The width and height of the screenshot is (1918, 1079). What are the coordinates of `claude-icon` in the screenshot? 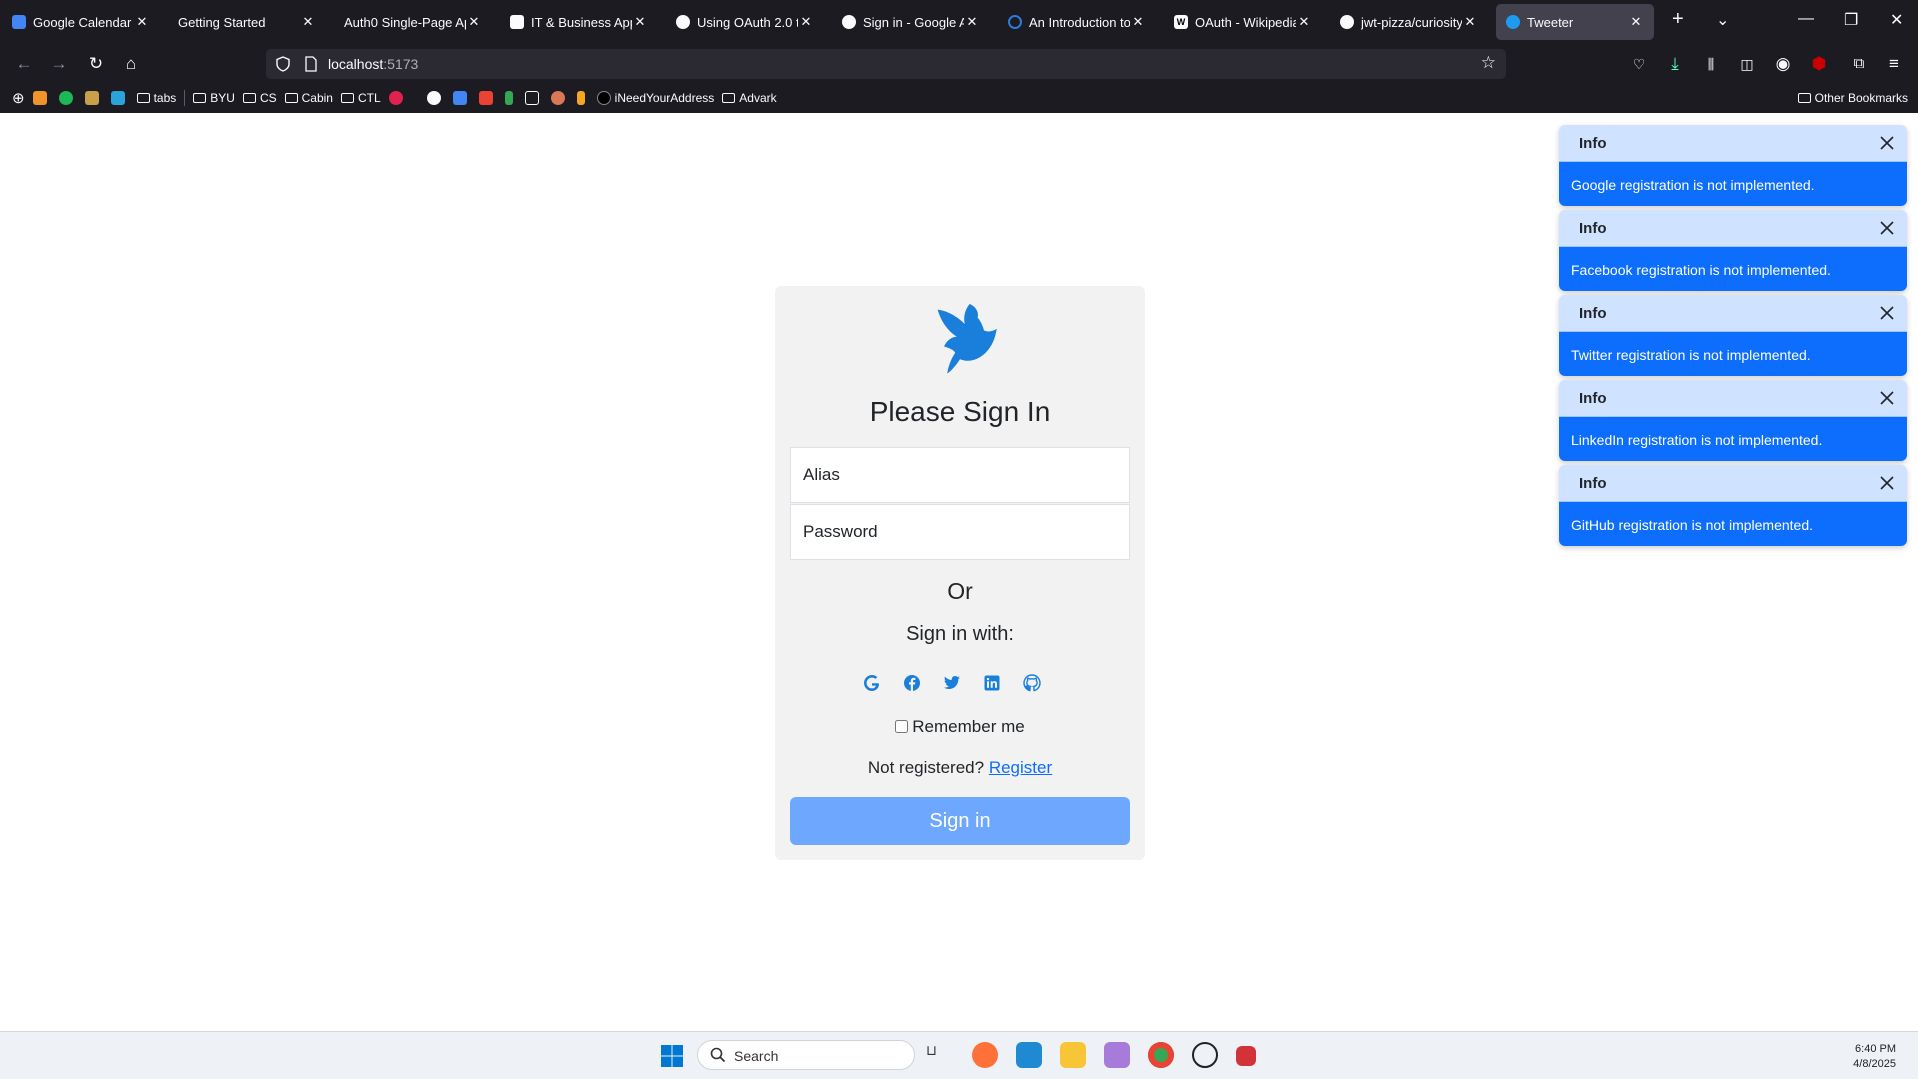 It's located at (557, 98).